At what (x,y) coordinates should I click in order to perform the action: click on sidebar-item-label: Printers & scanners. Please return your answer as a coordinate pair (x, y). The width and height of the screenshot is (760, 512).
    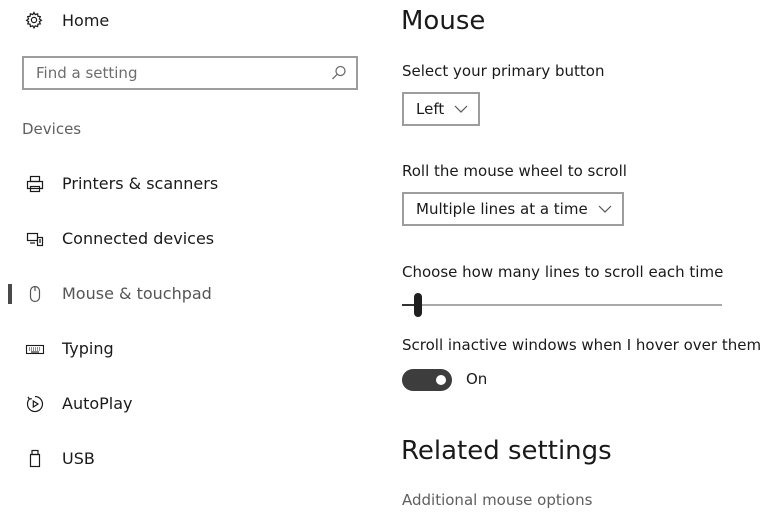
    Looking at the image, I should click on (140, 183).